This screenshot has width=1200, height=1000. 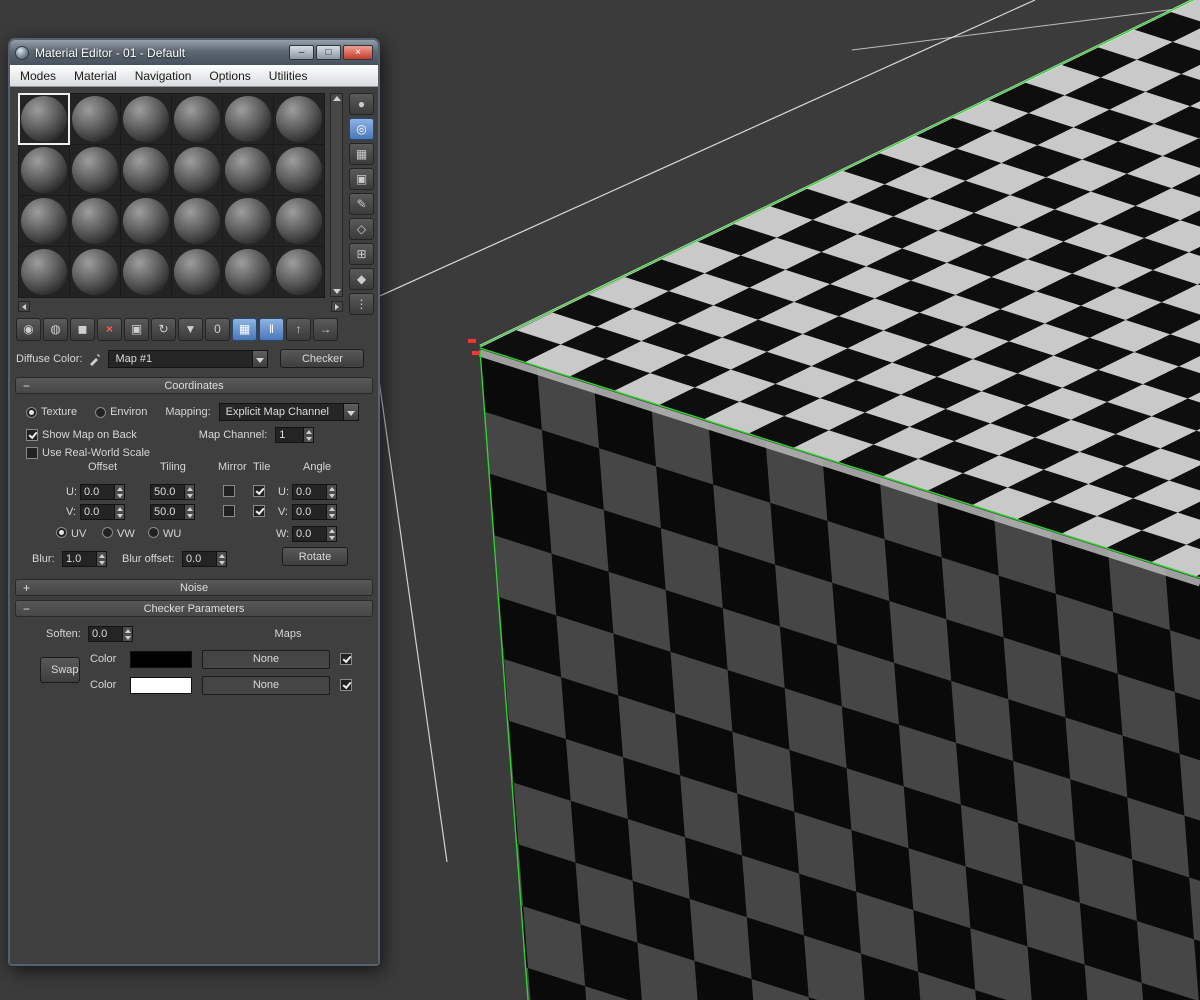 What do you see at coordinates (331, 492) in the screenshot?
I see `angle-u-spinner` at bounding box center [331, 492].